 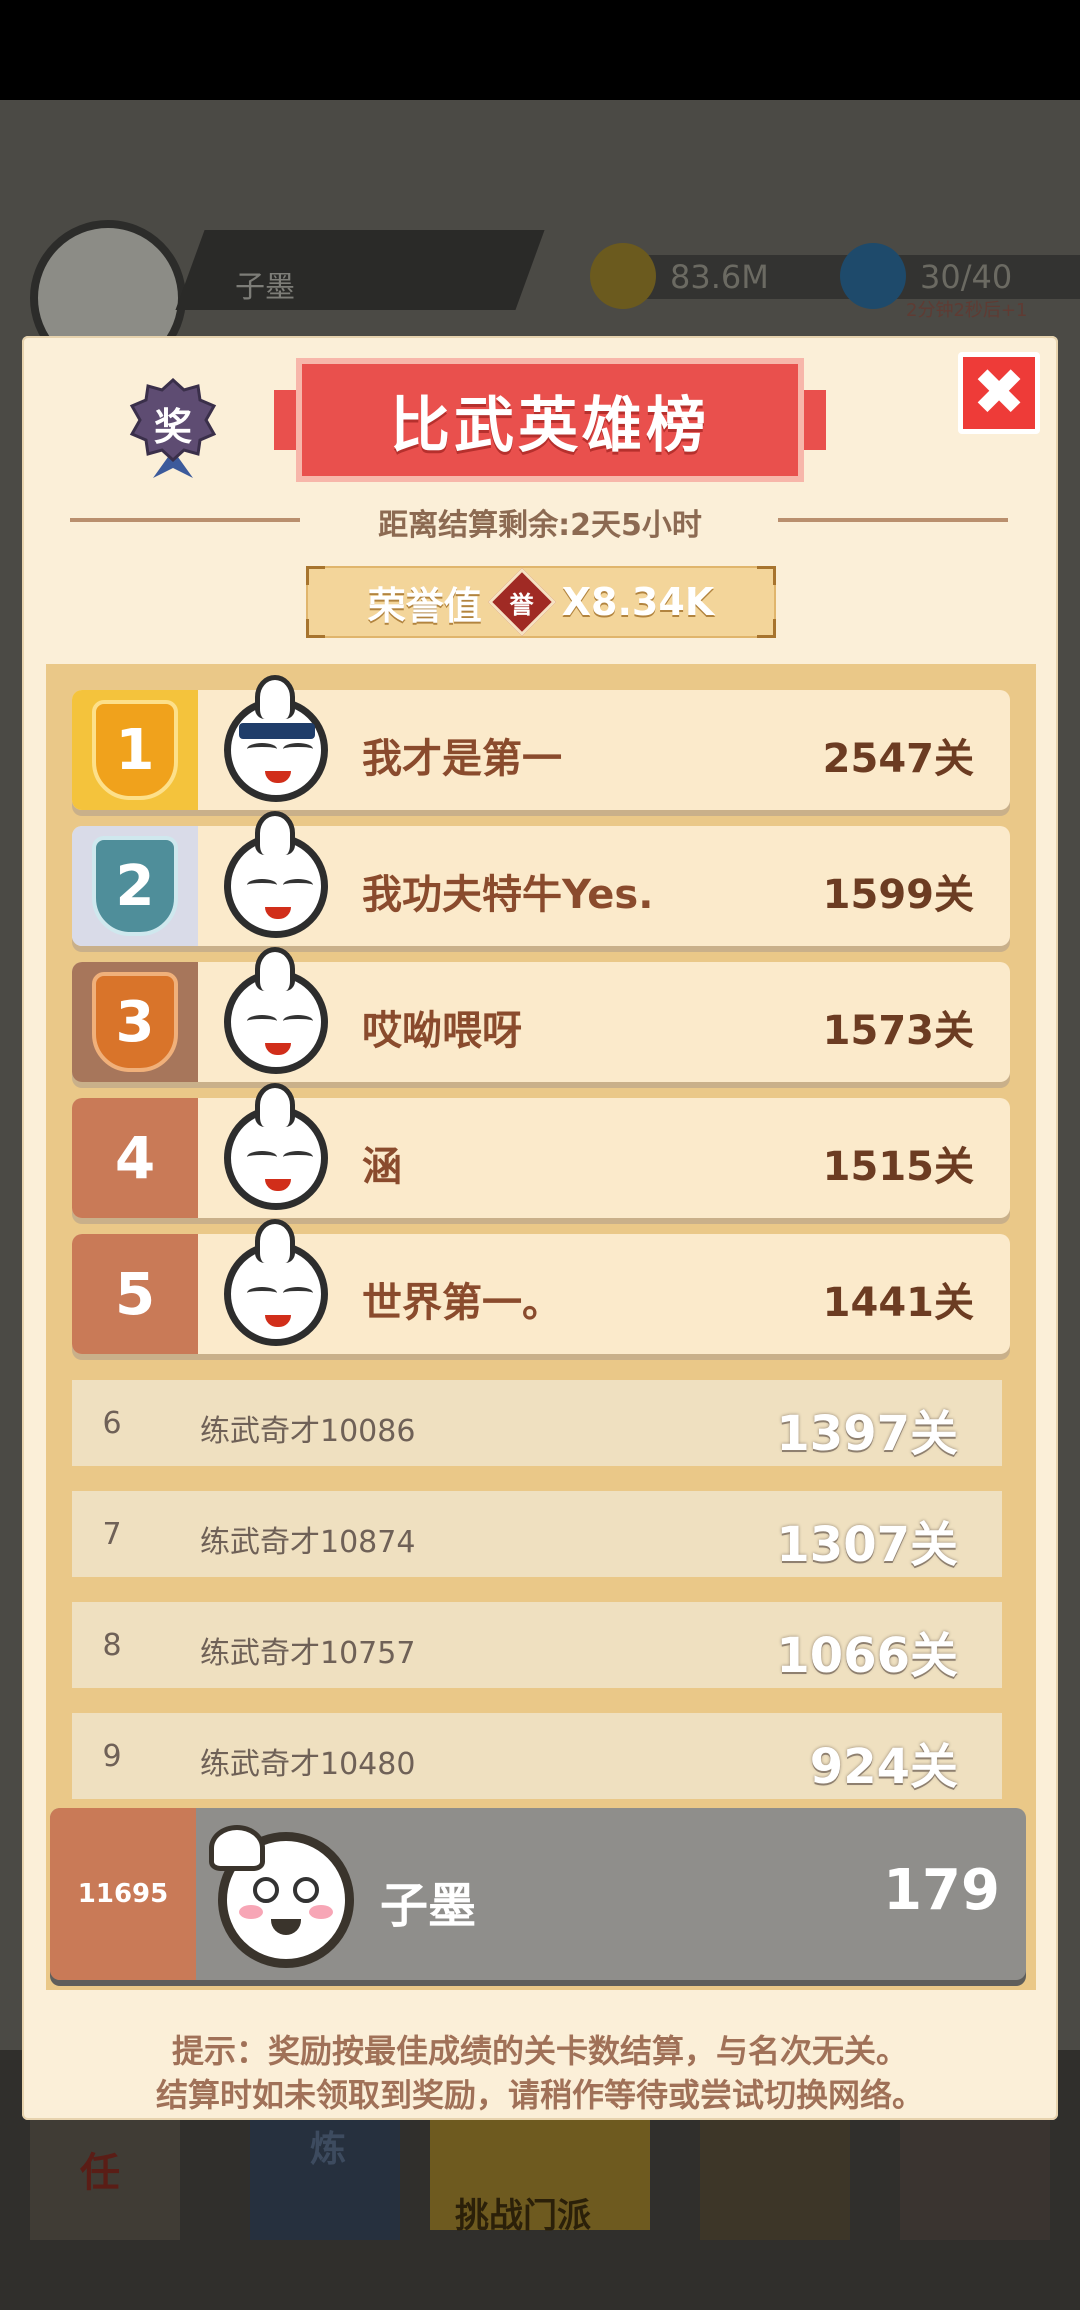 What do you see at coordinates (540, 525) in the screenshot?
I see `settlement-countdown: 距离结算剩余:2天5小时` at bounding box center [540, 525].